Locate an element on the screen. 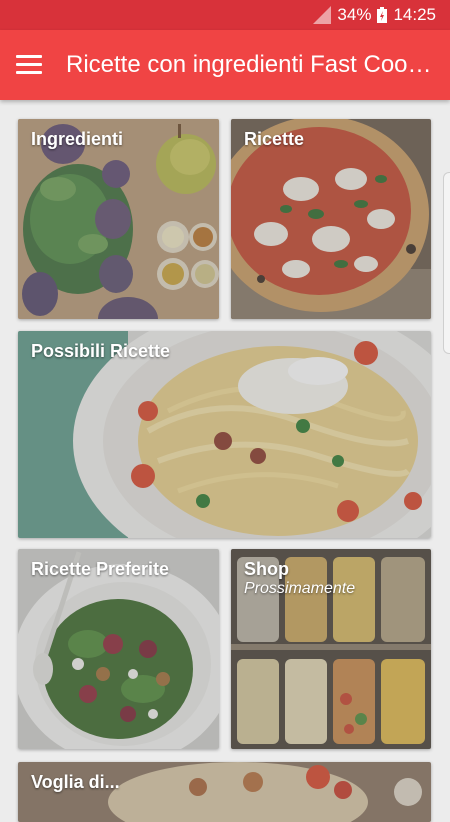 The height and width of the screenshot is (822, 450). card-label: Ricette Preferite is located at coordinates (100, 569).